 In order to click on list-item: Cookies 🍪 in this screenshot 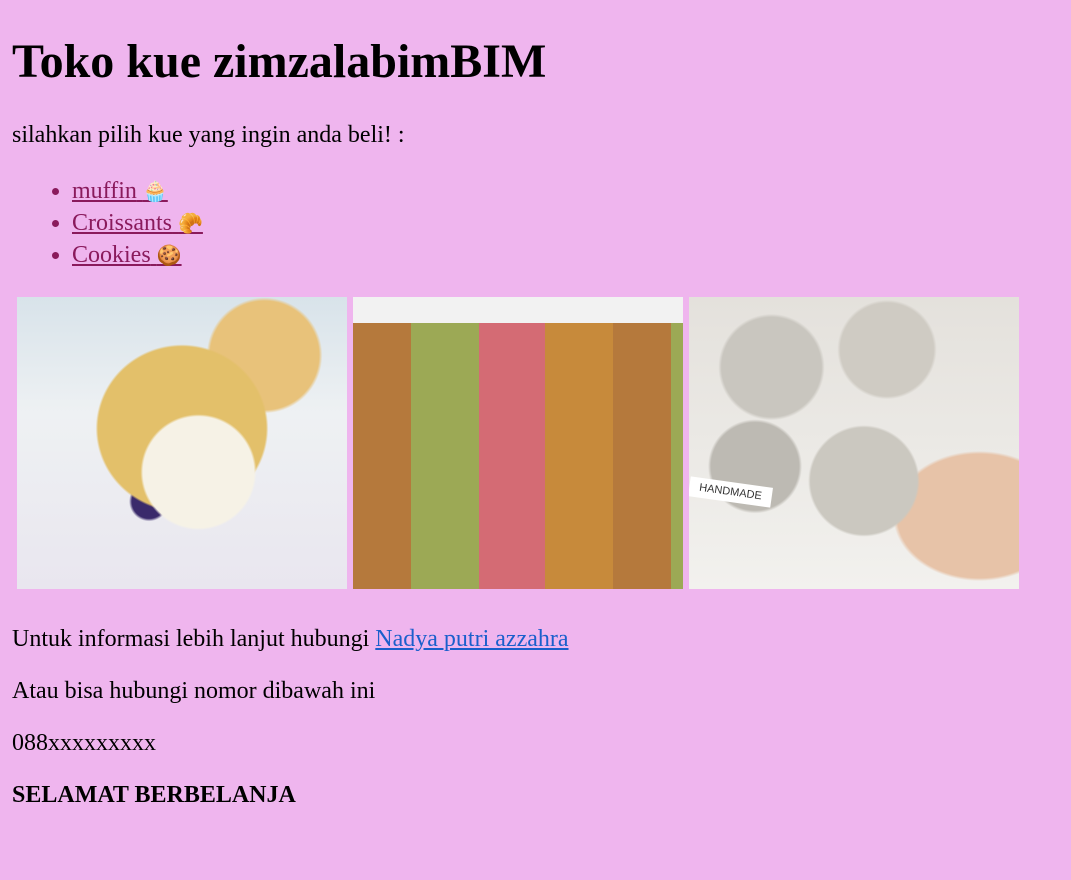, I will do `click(565, 255)`.